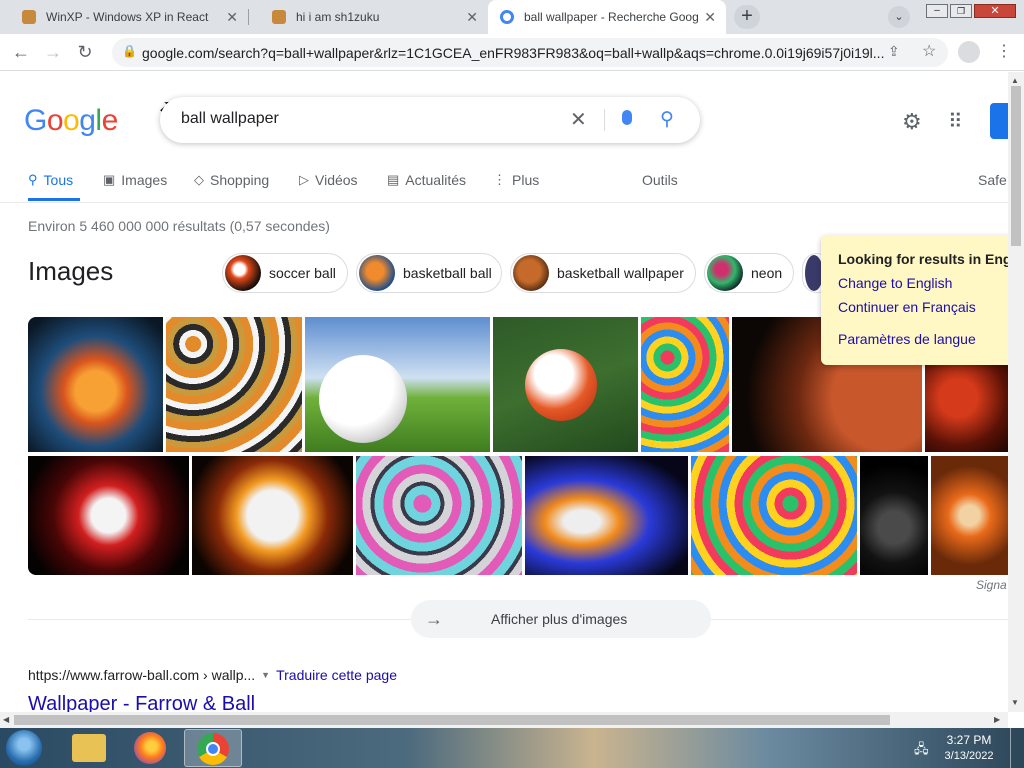  I want to click on tab-tous: ⚲ Tous, so click(50, 180).